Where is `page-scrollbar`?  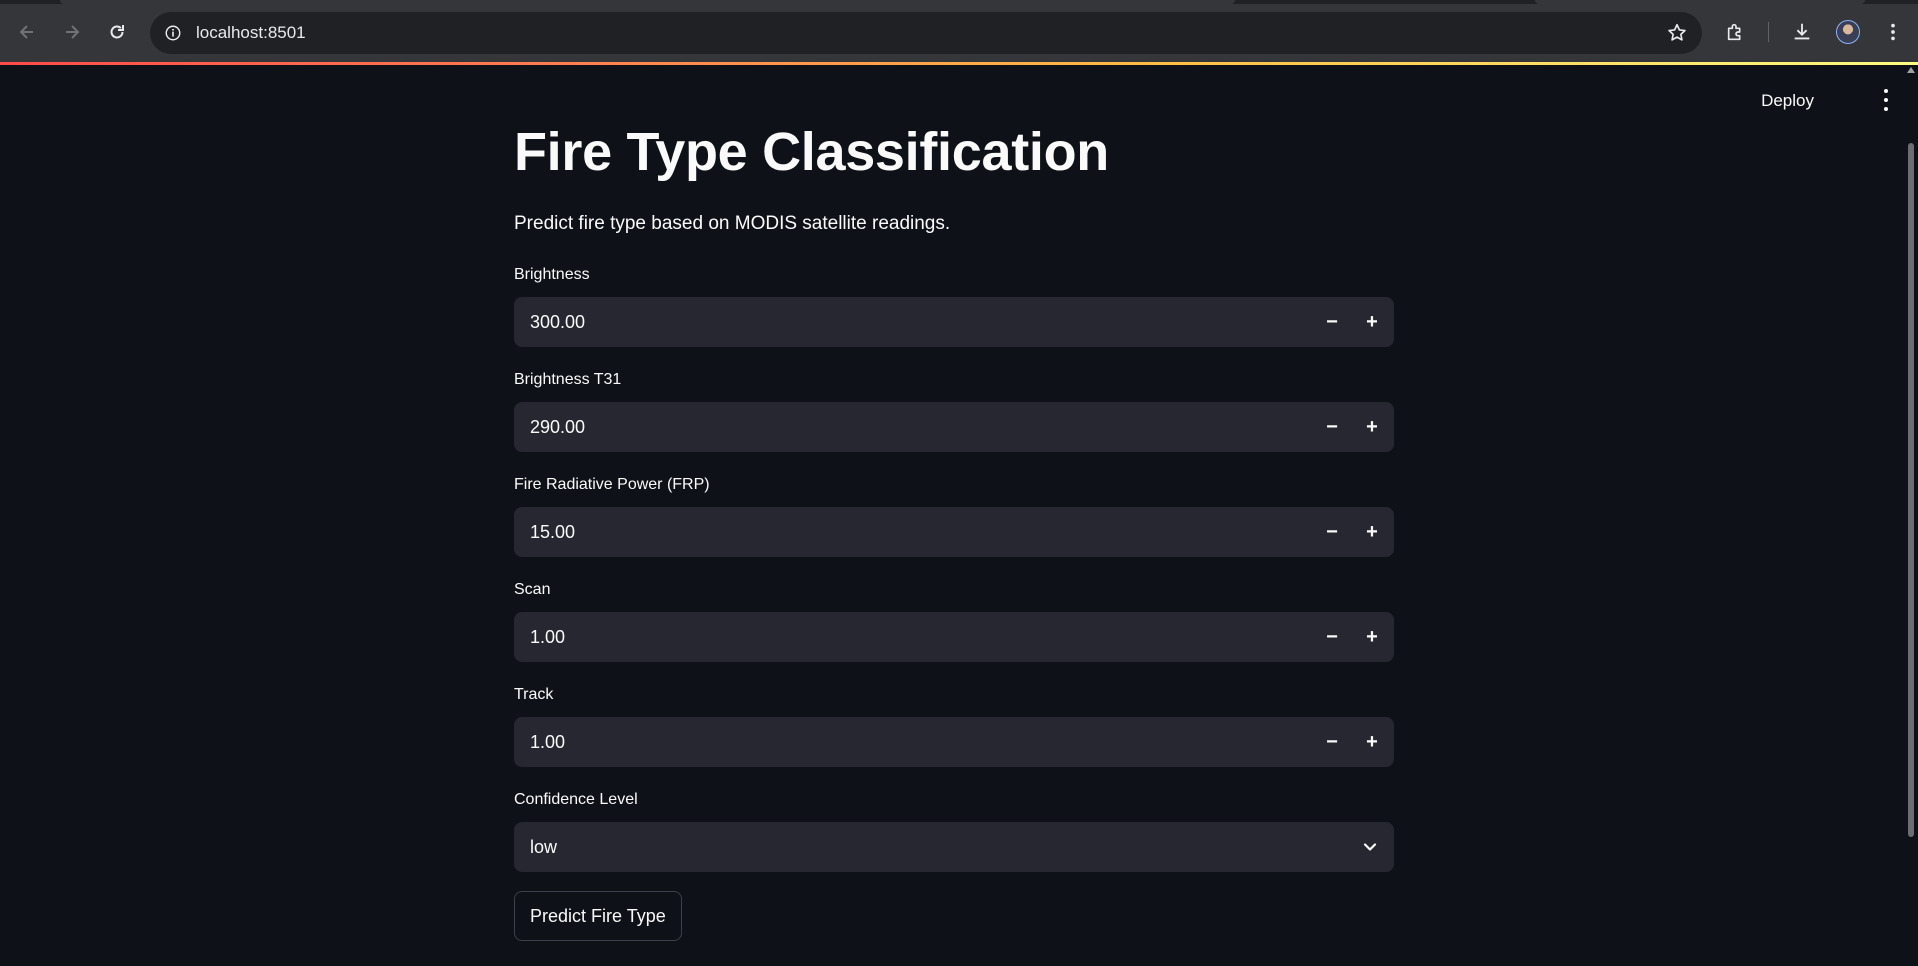 page-scrollbar is located at coordinates (1911, 515).